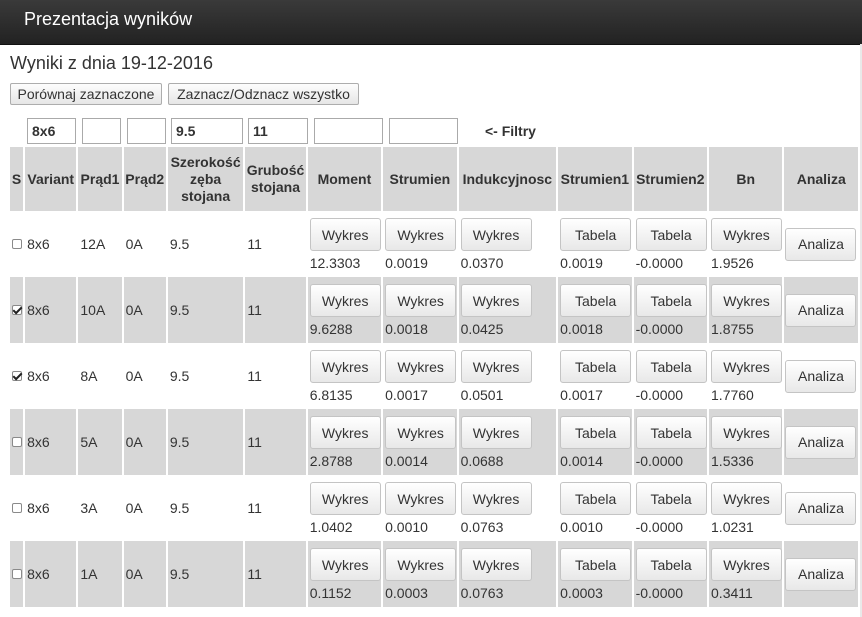  What do you see at coordinates (86, 94) in the screenshot?
I see `compare-selected-button: Porównaj zaznaczone` at bounding box center [86, 94].